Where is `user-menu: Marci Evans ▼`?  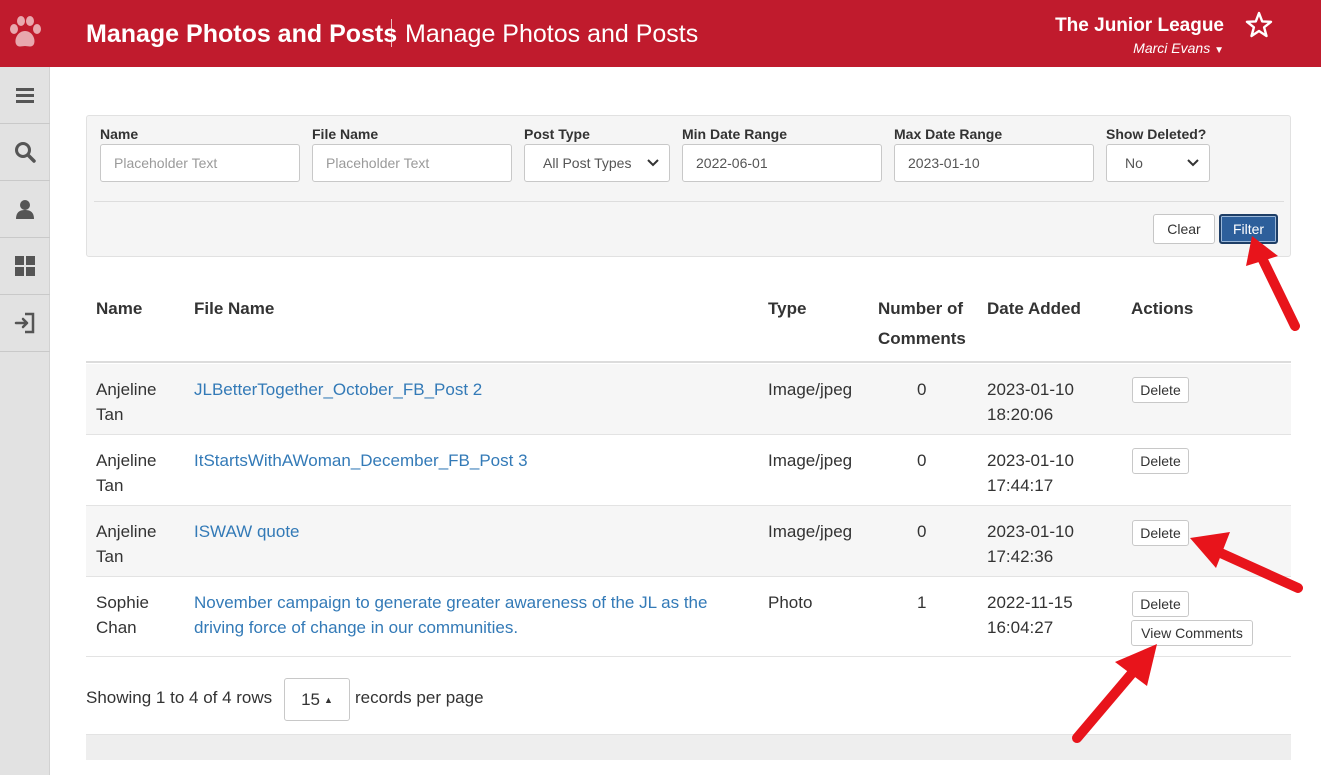 user-menu: Marci Evans ▼ is located at coordinates (1178, 48).